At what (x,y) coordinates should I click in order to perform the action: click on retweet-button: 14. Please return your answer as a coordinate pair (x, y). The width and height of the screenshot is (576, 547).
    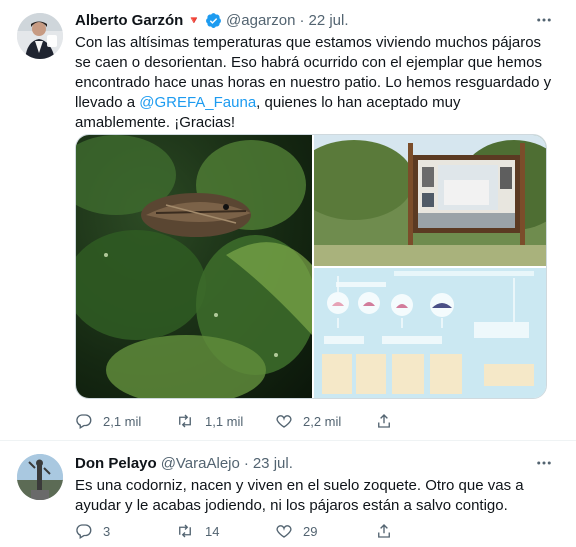
    Looking at the image, I should click on (225, 531).